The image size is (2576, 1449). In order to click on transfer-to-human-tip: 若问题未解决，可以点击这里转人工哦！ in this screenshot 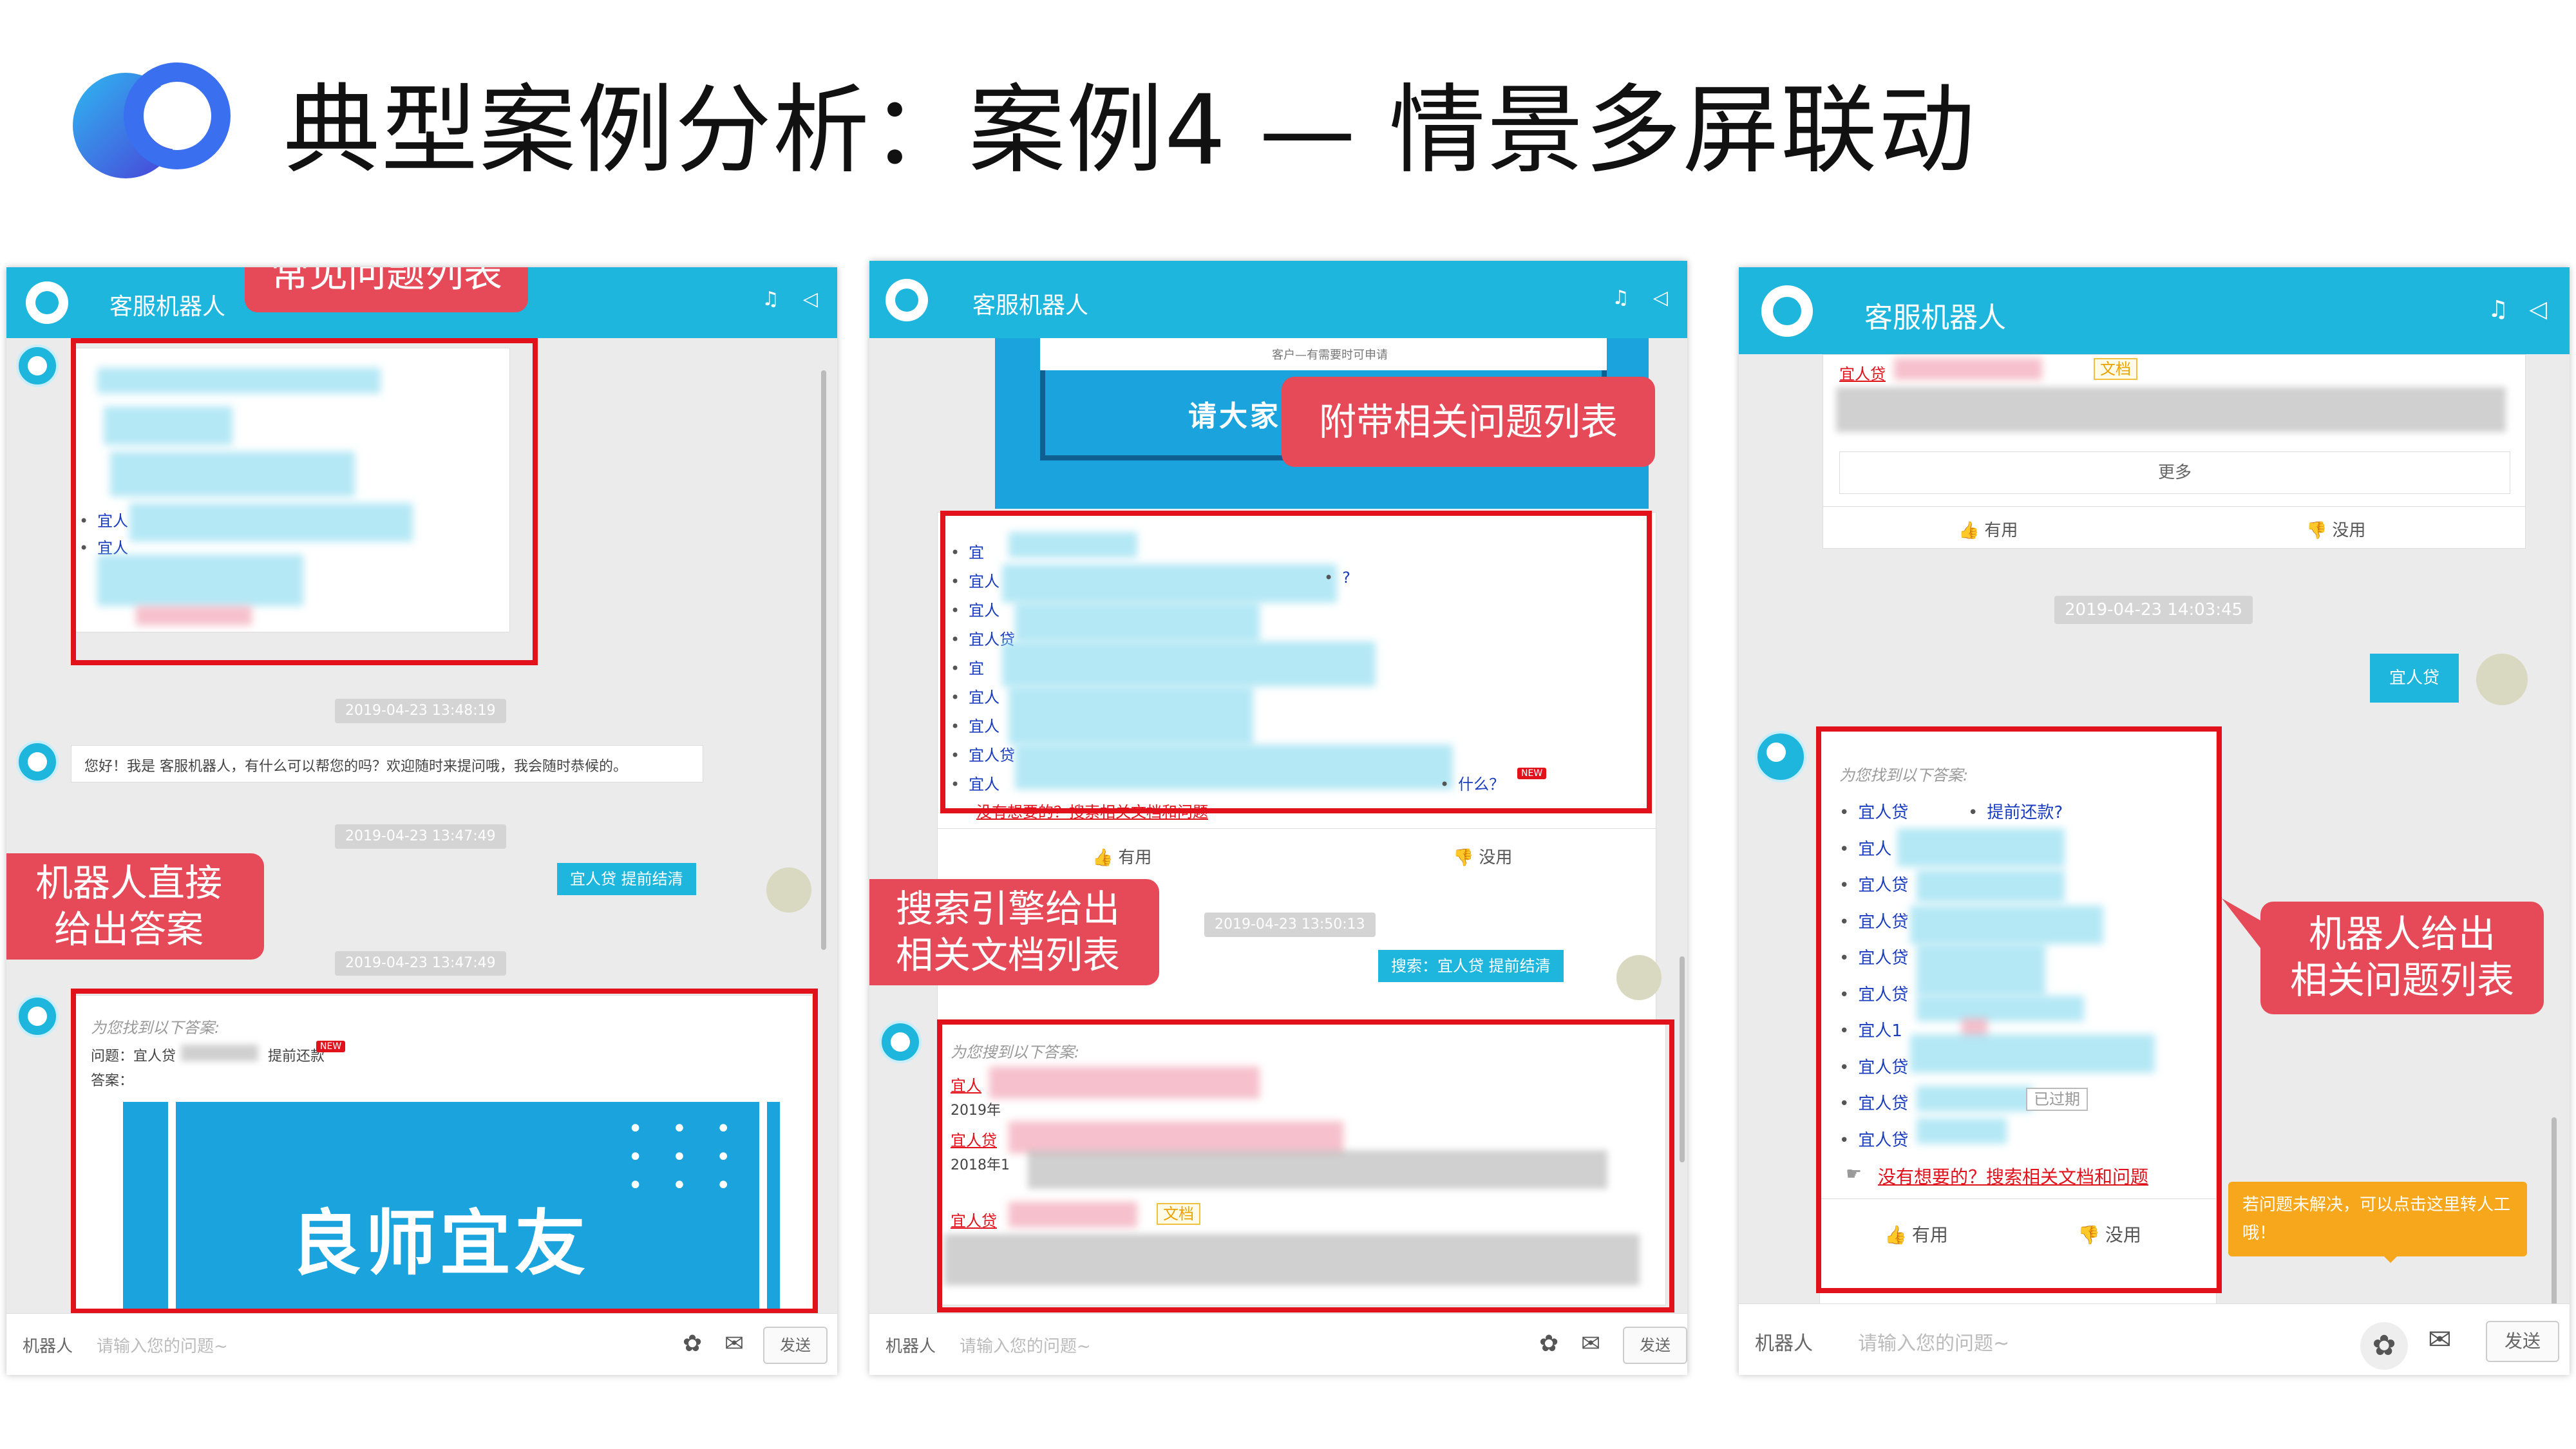, I will do `click(2377, 1222)`.